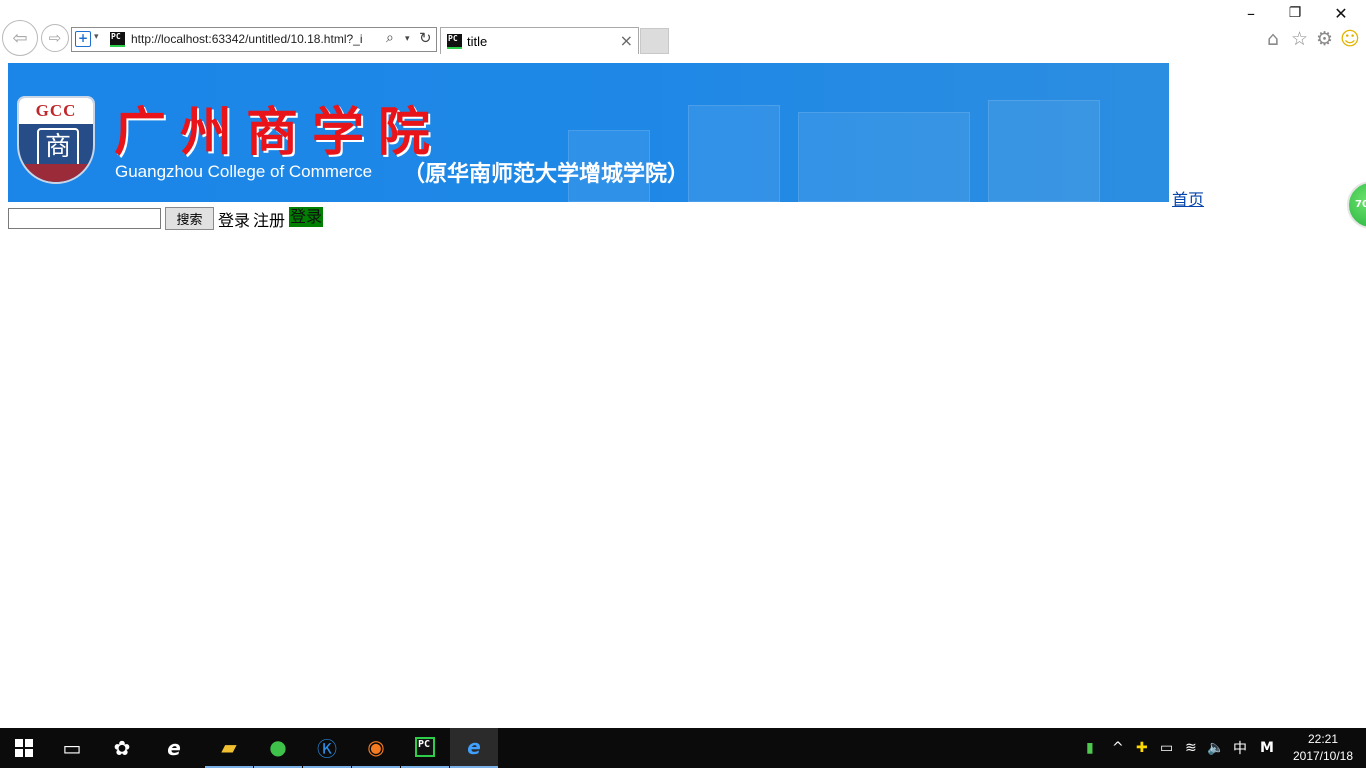 This screenshot has height=768, width=1366. What do you see at coordinates (1142, 748) in the screenshot?
I see `tray-app-icon: ✚` at bounding box center [1142, 748].